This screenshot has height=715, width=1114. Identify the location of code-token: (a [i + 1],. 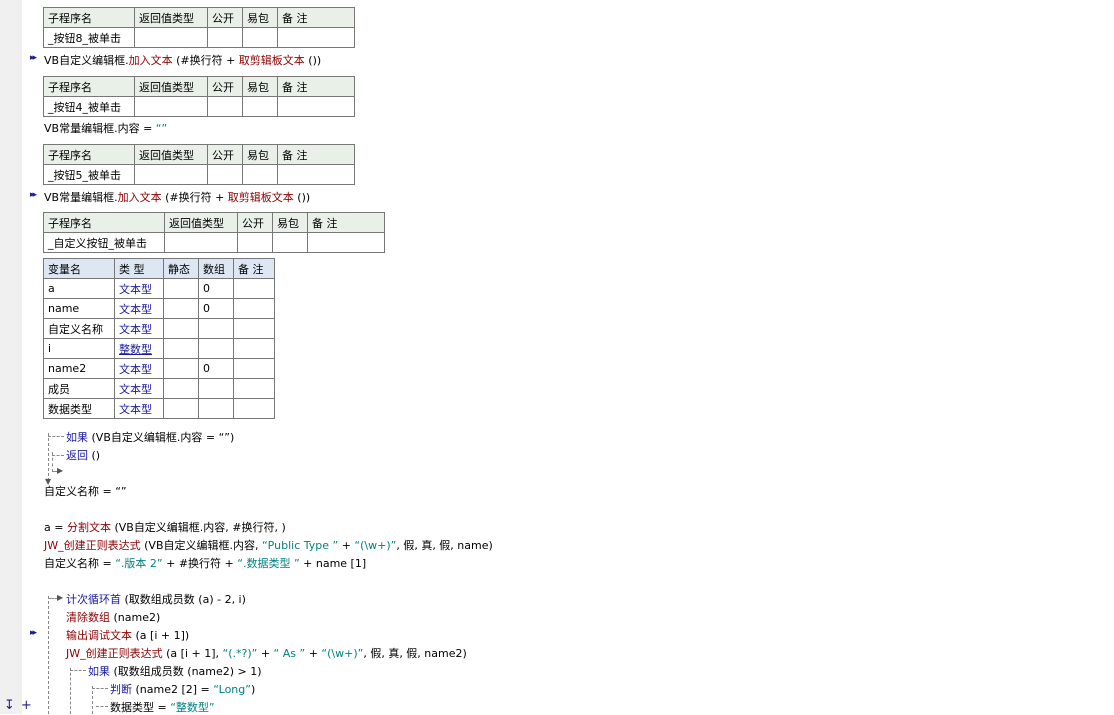
(192, 653).